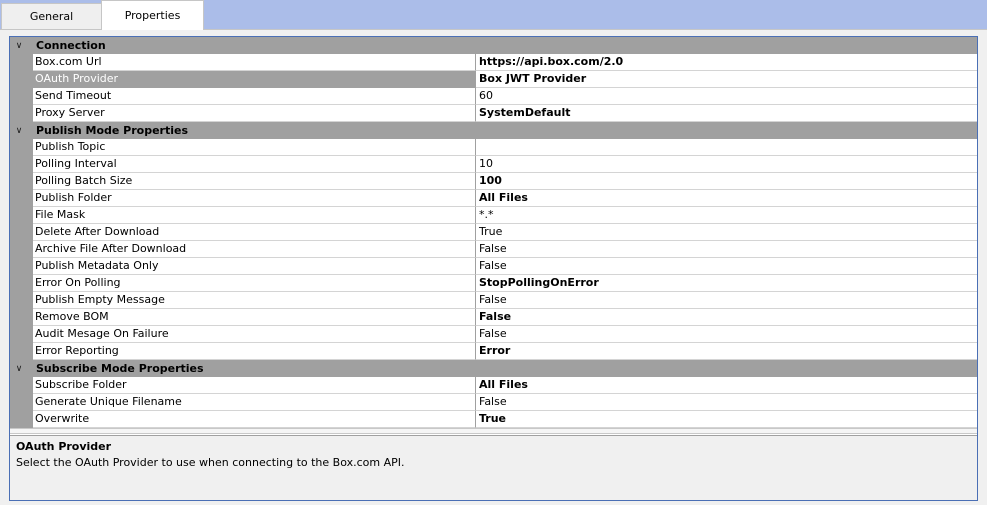 The image size is (987, 505). I want to click on tab-strip: General Properties, so click(493, 15).